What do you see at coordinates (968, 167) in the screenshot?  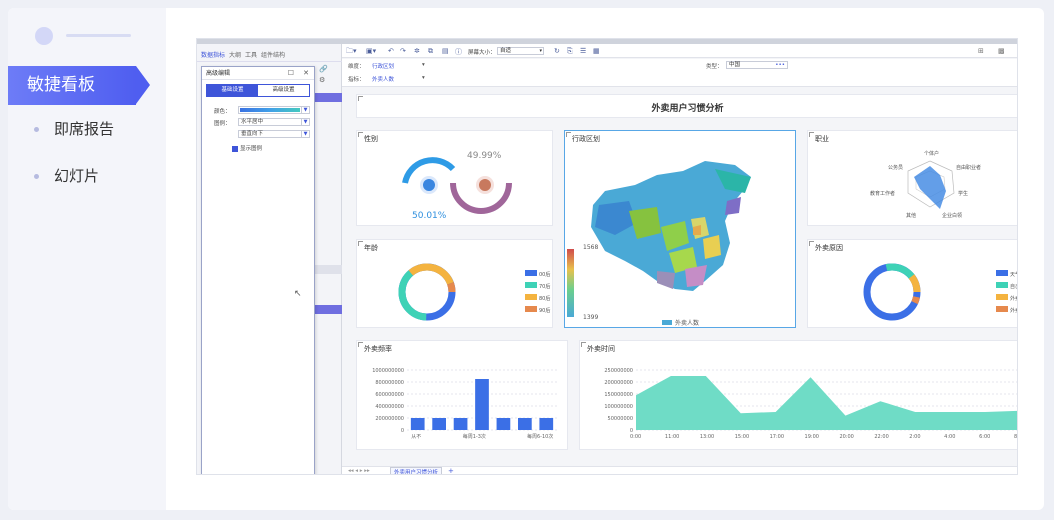 I see `job-label: 自由职业者` at bounding box center [968, 167].